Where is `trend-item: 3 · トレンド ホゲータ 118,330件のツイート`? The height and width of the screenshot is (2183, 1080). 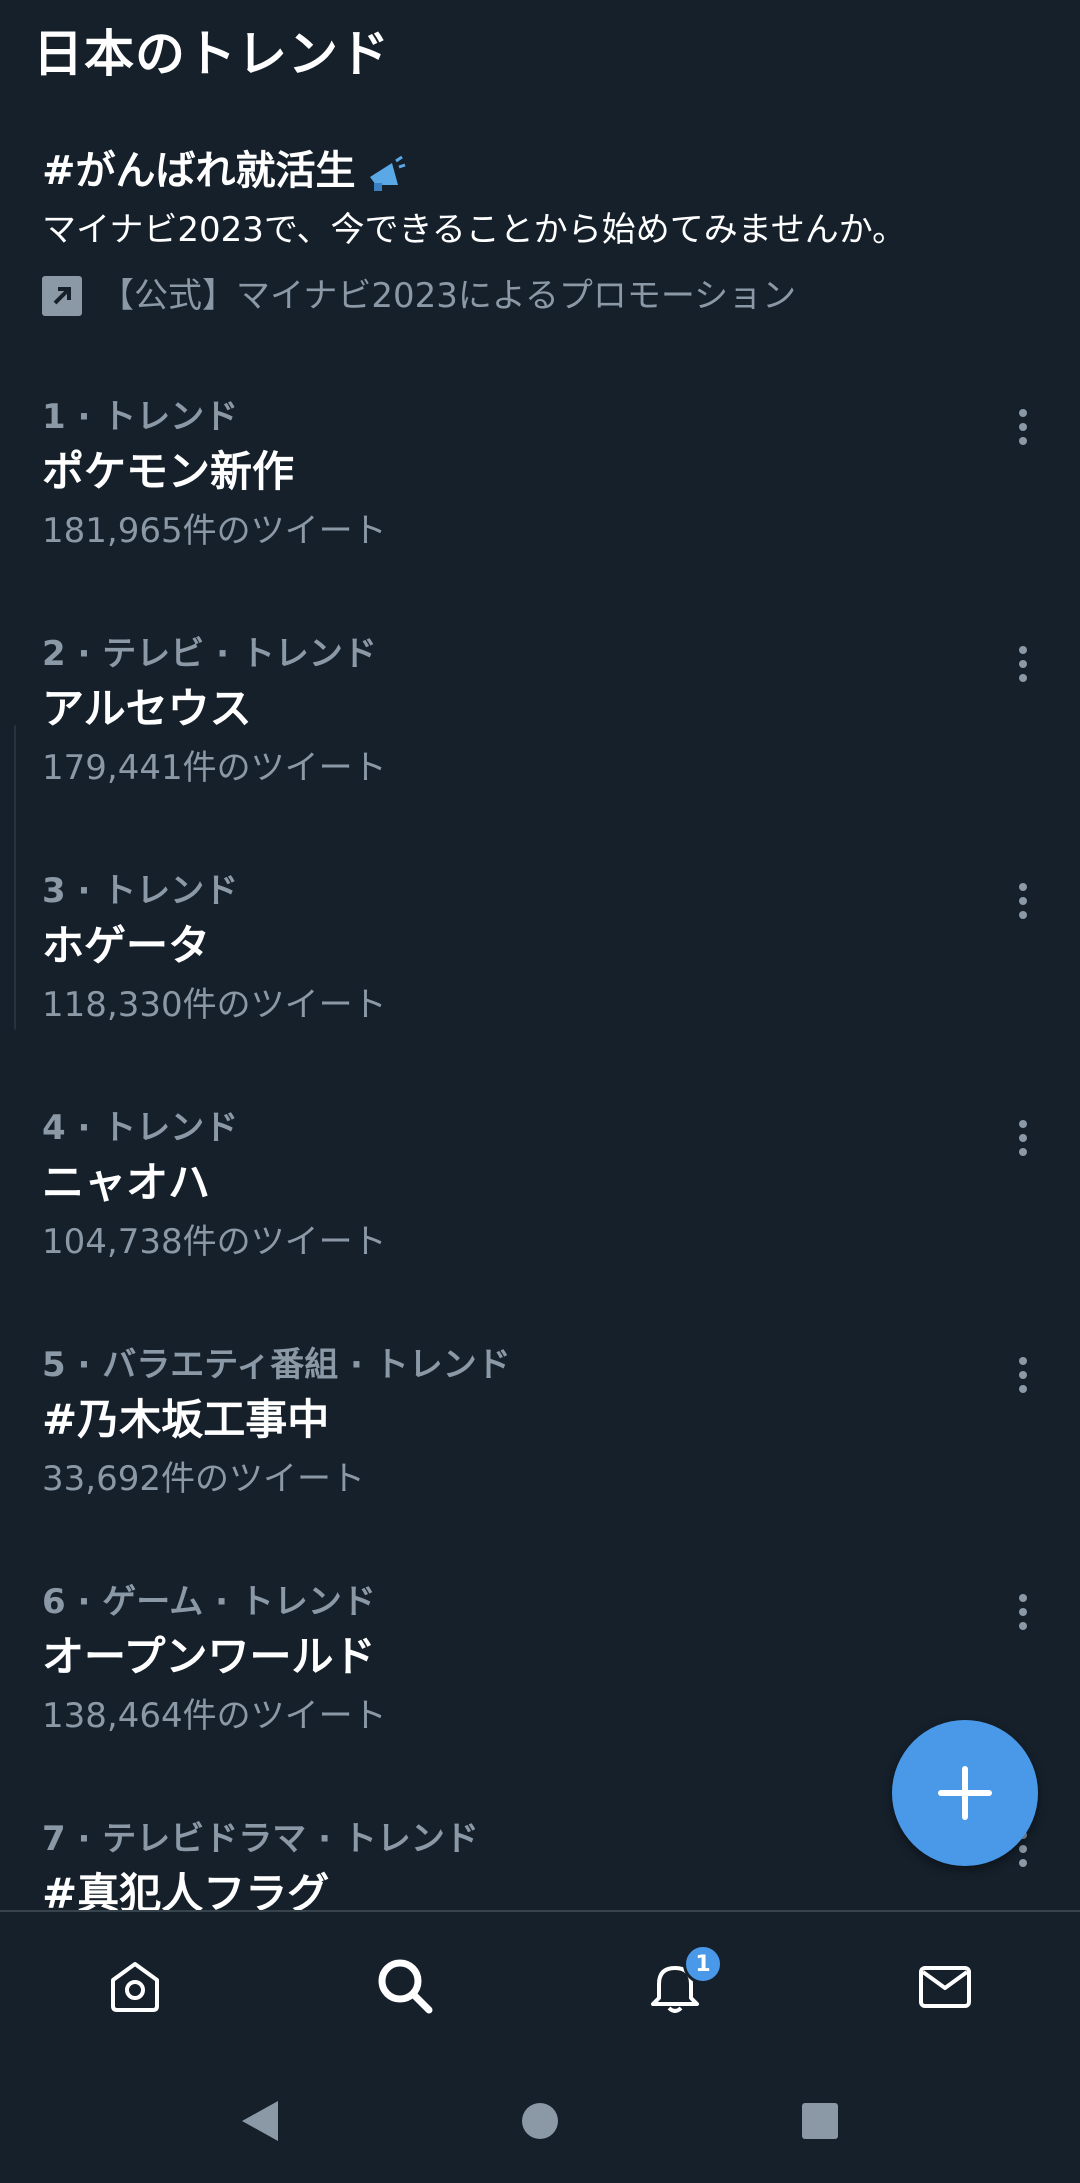
trend-item: 3 · トレンド ホゲータ 118,330件のツイート is located at coordinates (540, 972).